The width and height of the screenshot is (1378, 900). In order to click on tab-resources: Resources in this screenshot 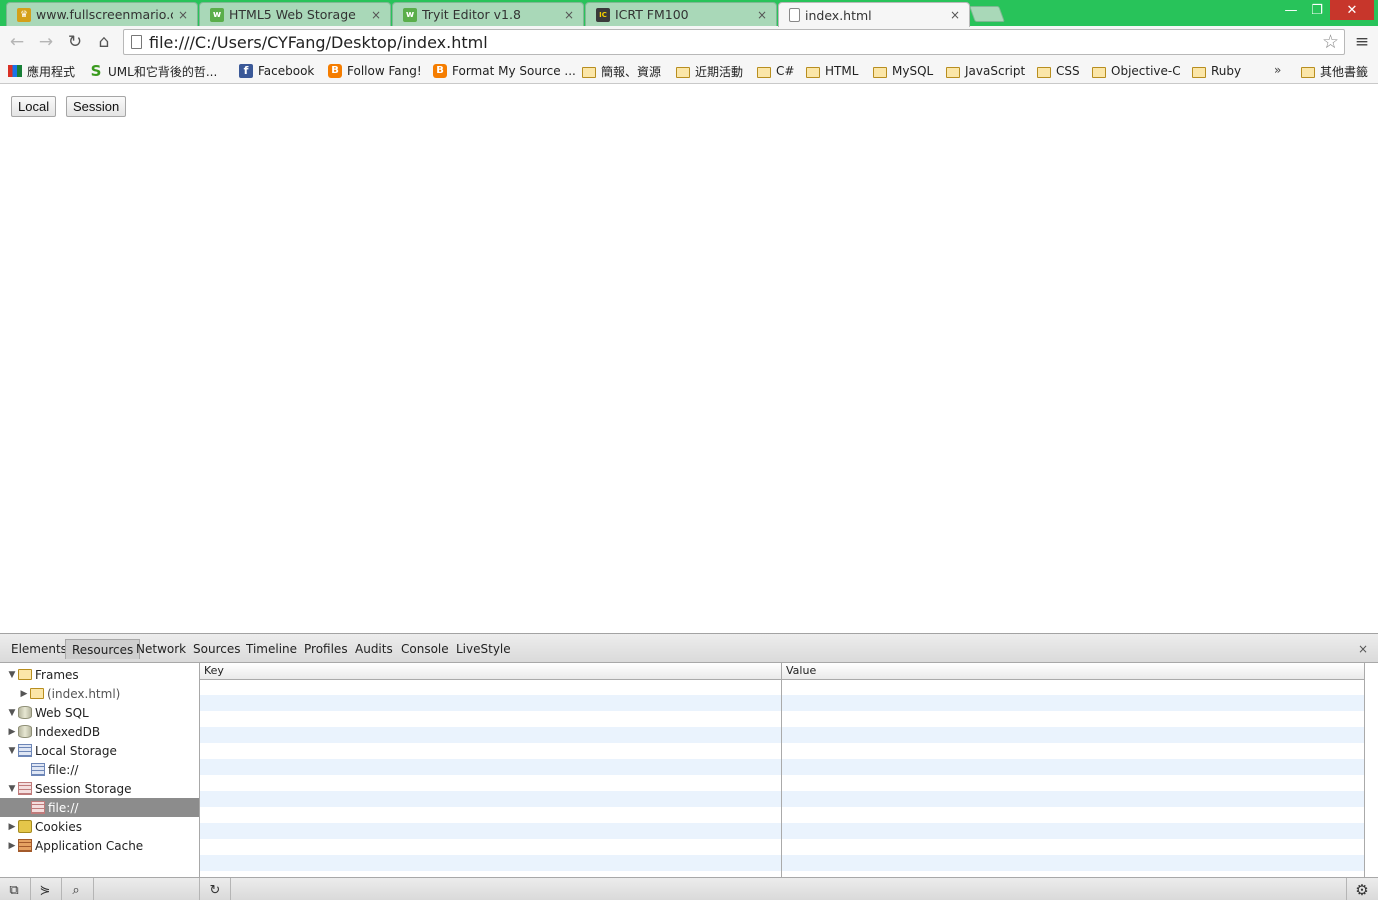, I will do `click(103, 649)`.